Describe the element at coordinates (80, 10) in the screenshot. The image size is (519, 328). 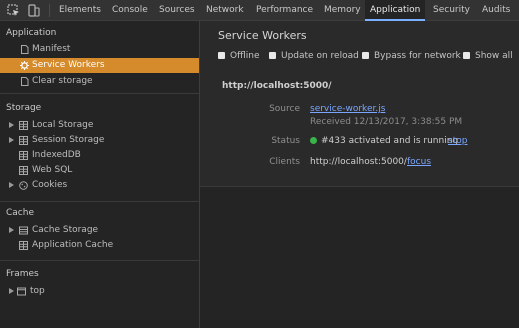
I see `tab-elements: Elements` at that location.